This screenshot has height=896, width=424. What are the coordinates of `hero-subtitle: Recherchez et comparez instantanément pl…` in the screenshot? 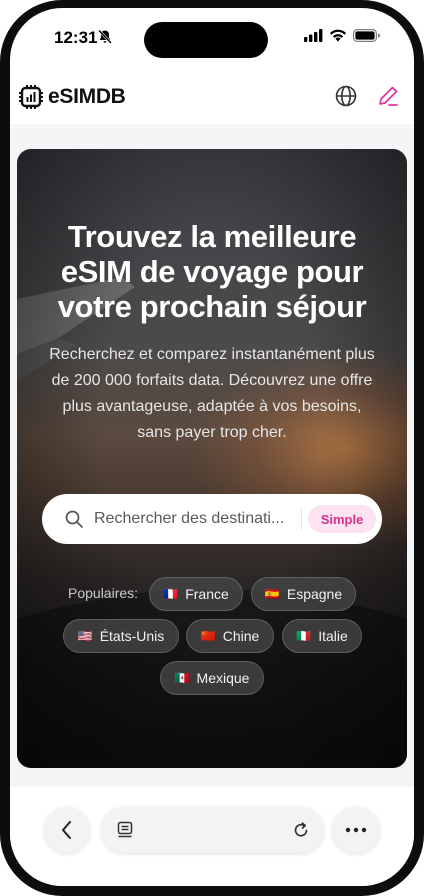 It's located at (212, 393).